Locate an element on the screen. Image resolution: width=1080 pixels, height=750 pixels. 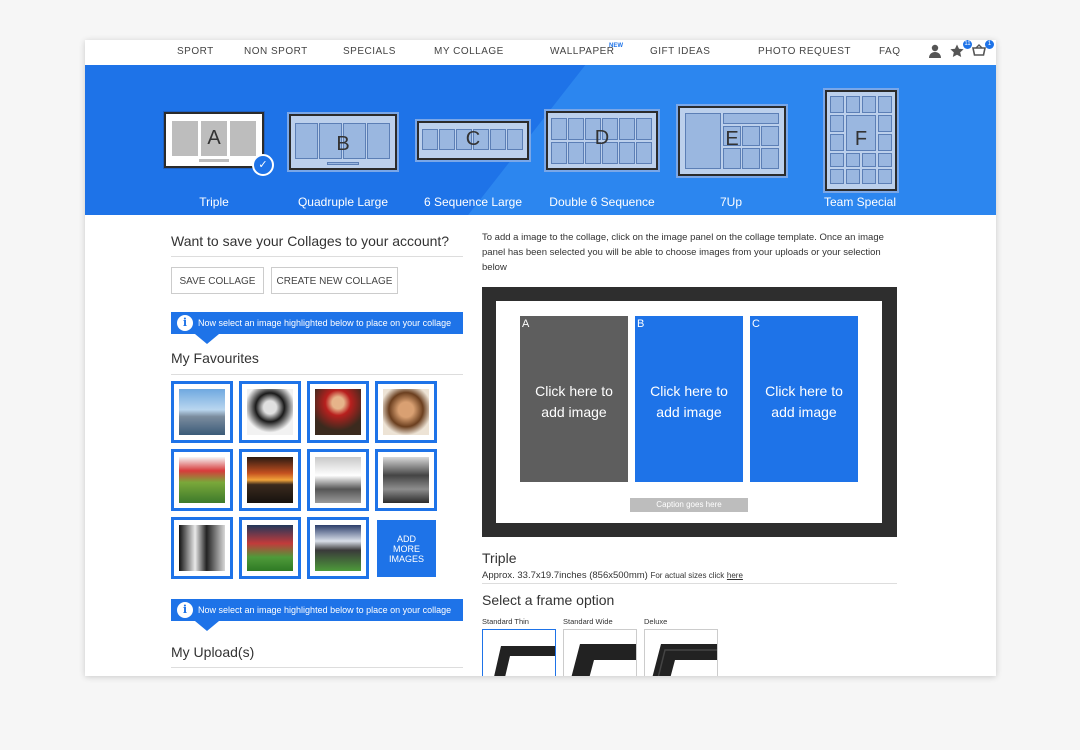
template-letter: A is located at coordinates (214, 138).